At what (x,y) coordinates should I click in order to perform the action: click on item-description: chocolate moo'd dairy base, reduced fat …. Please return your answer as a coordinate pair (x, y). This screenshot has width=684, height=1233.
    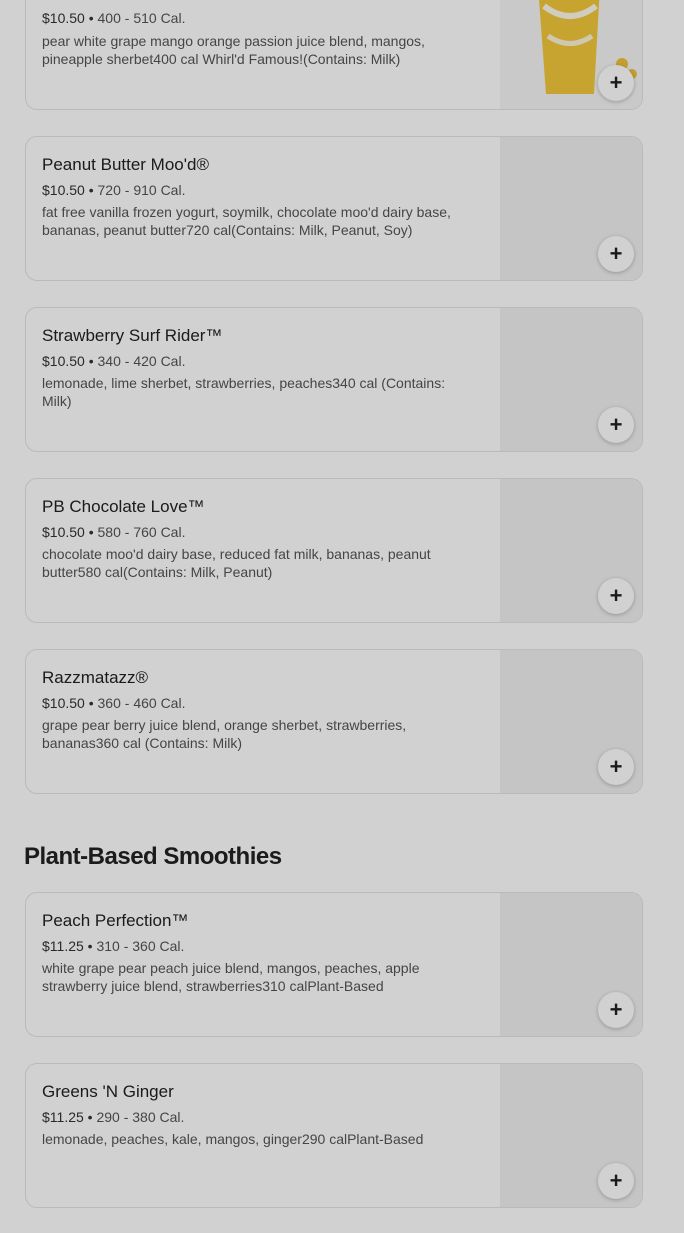
    Looking at the image, I should click on (236, 563).